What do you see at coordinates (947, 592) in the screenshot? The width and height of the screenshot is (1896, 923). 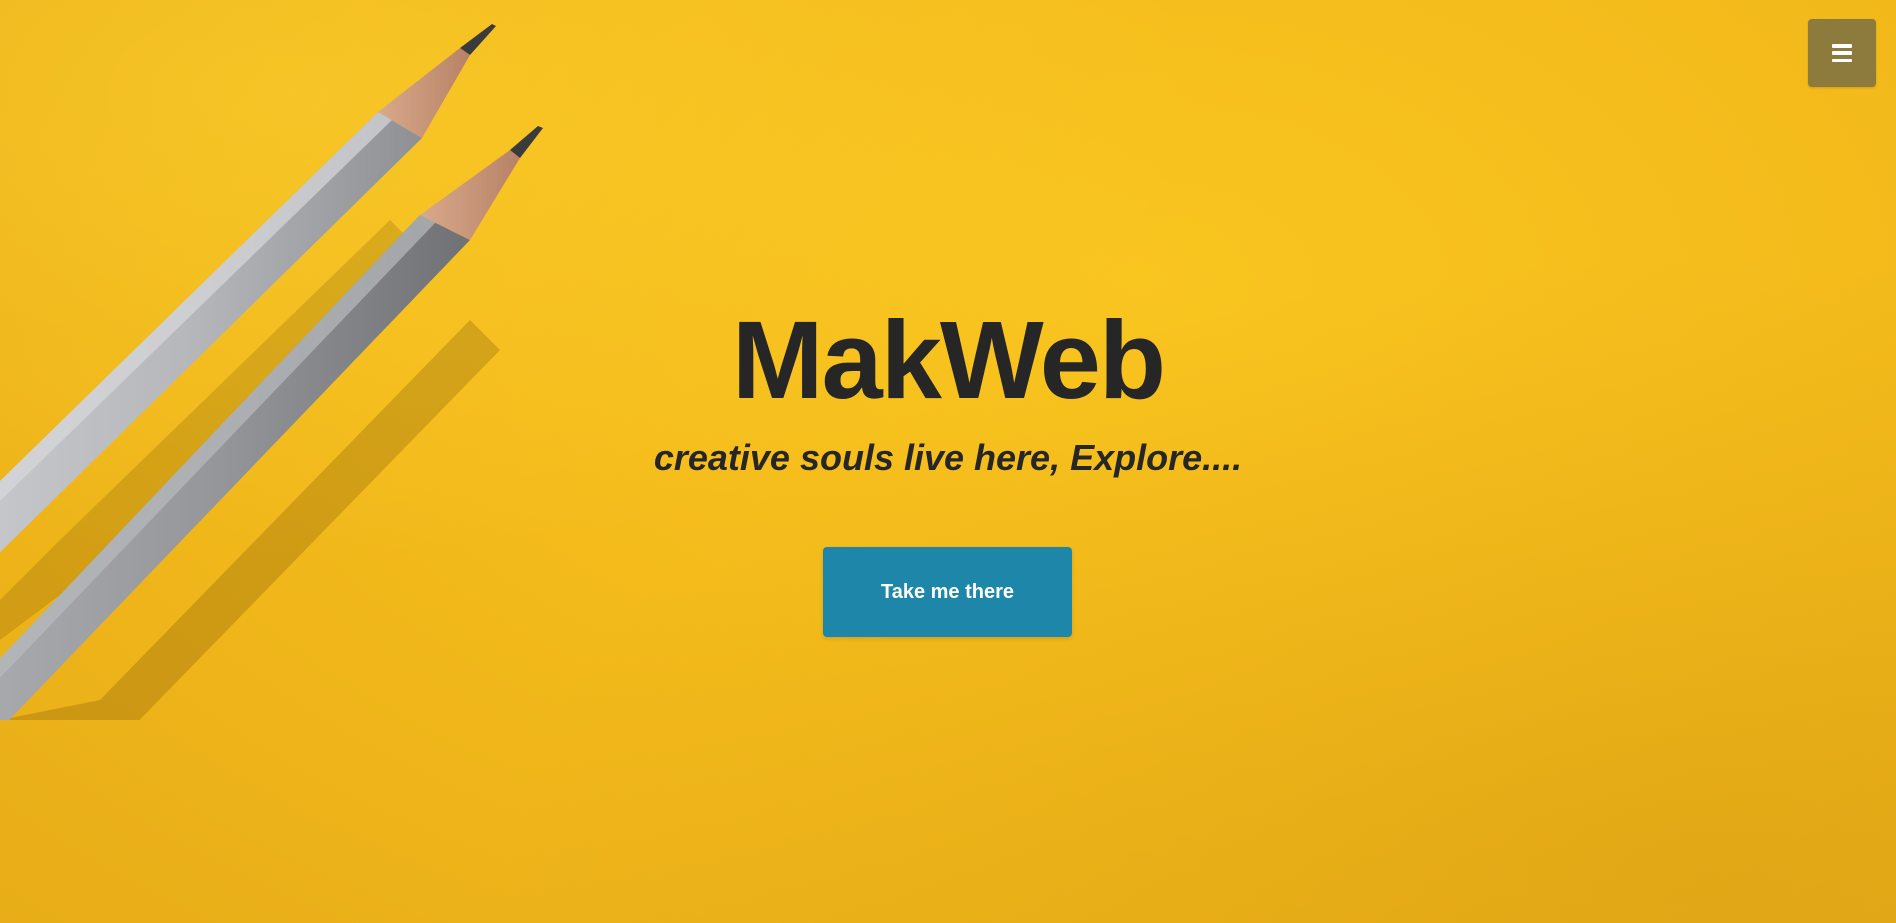 I see `take-me-there-button: Take me there` at bounding box center [947, 592].